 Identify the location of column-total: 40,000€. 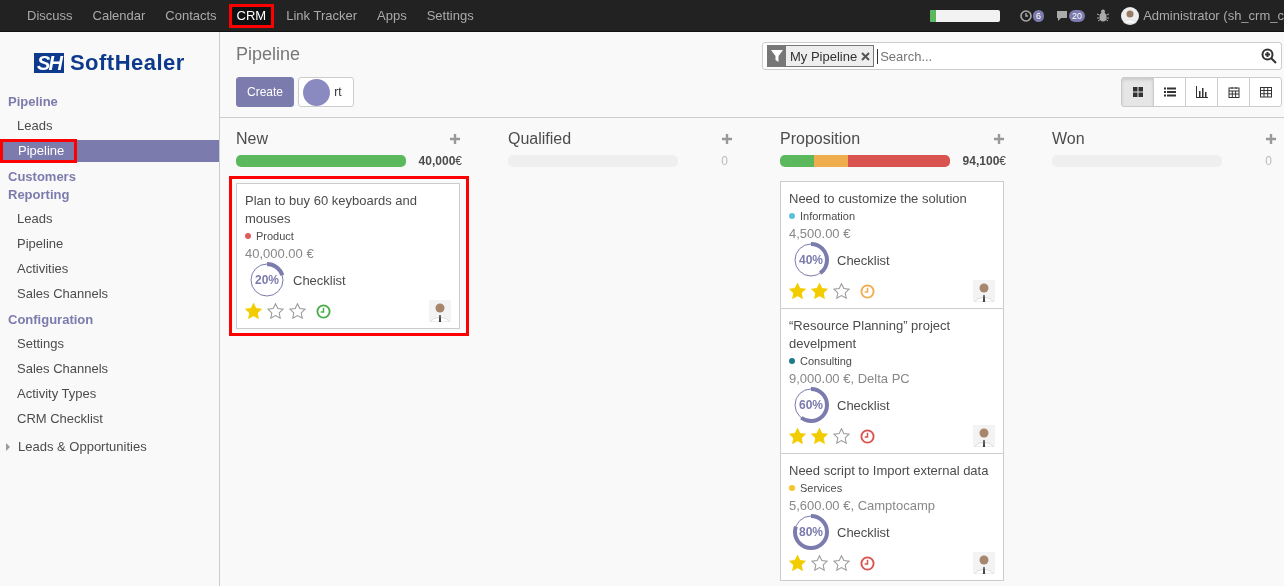
(439, 161).